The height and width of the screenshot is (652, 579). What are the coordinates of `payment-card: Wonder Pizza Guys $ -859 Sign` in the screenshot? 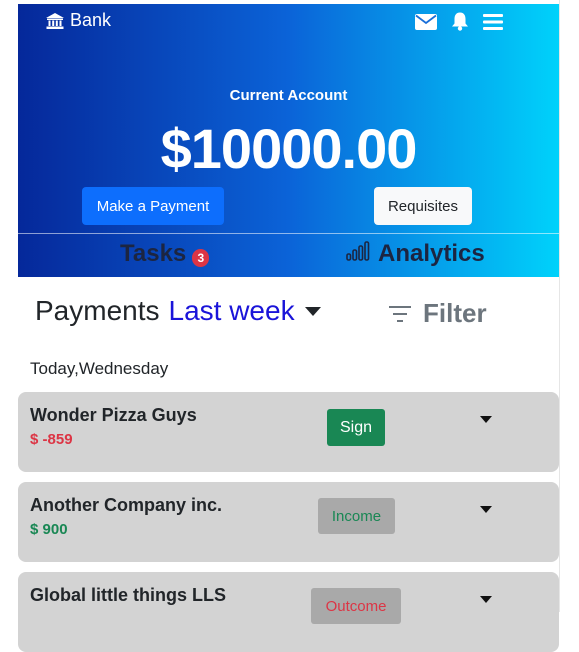 It's located at (288, 432).